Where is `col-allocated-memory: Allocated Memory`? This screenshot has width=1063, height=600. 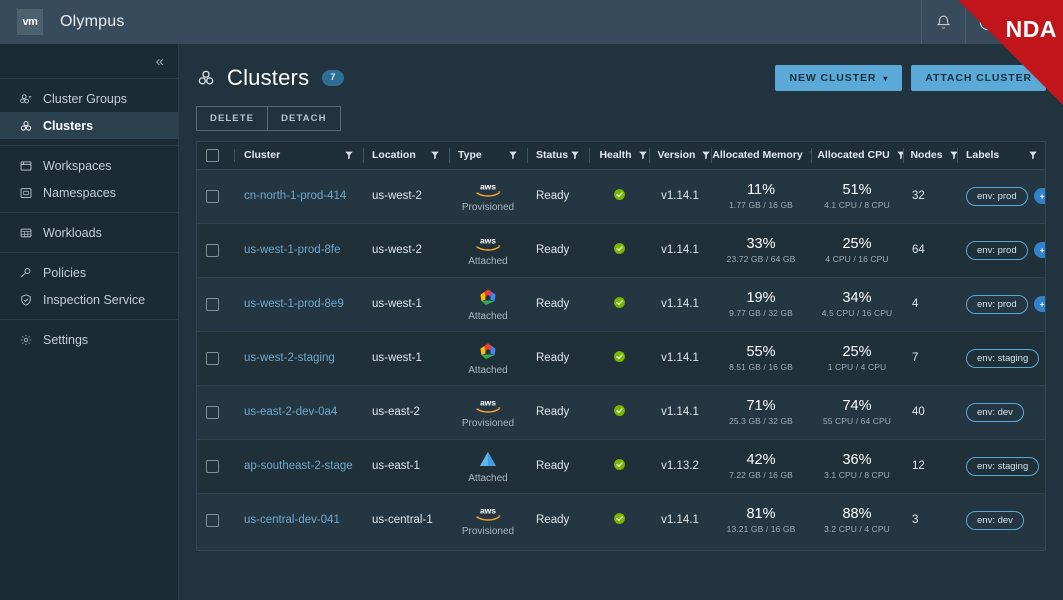
col-allocated-memory: Allocated Memory is located at coordinates (764, 156).